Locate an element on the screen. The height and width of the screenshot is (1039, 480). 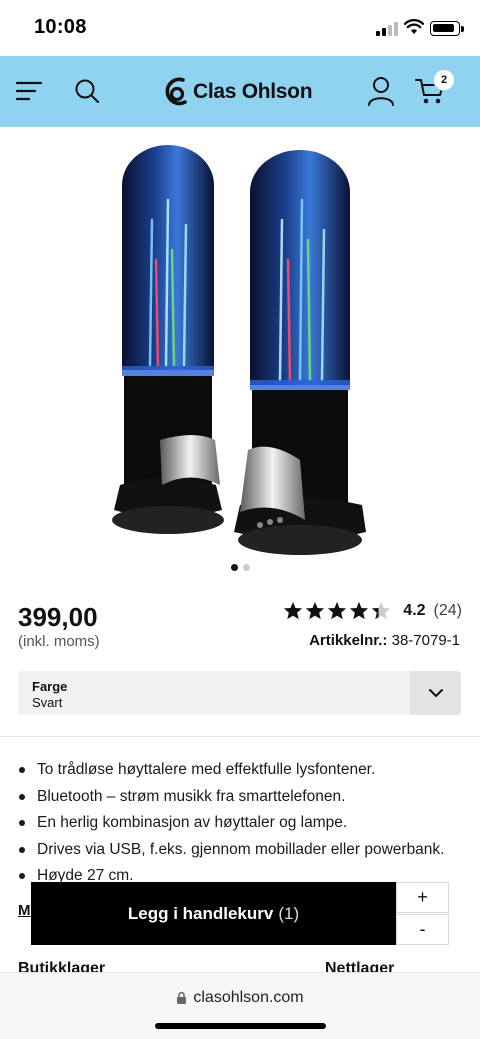
rating-stars is located at coordinates (337, 610).